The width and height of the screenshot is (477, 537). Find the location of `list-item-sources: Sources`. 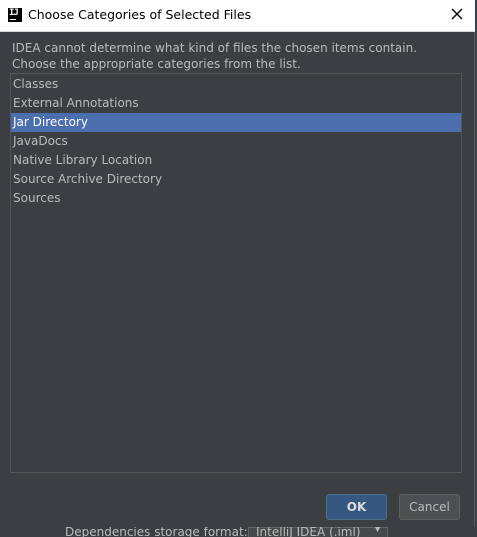

list-item-sources: Sources is located at coordinates (236, 198).